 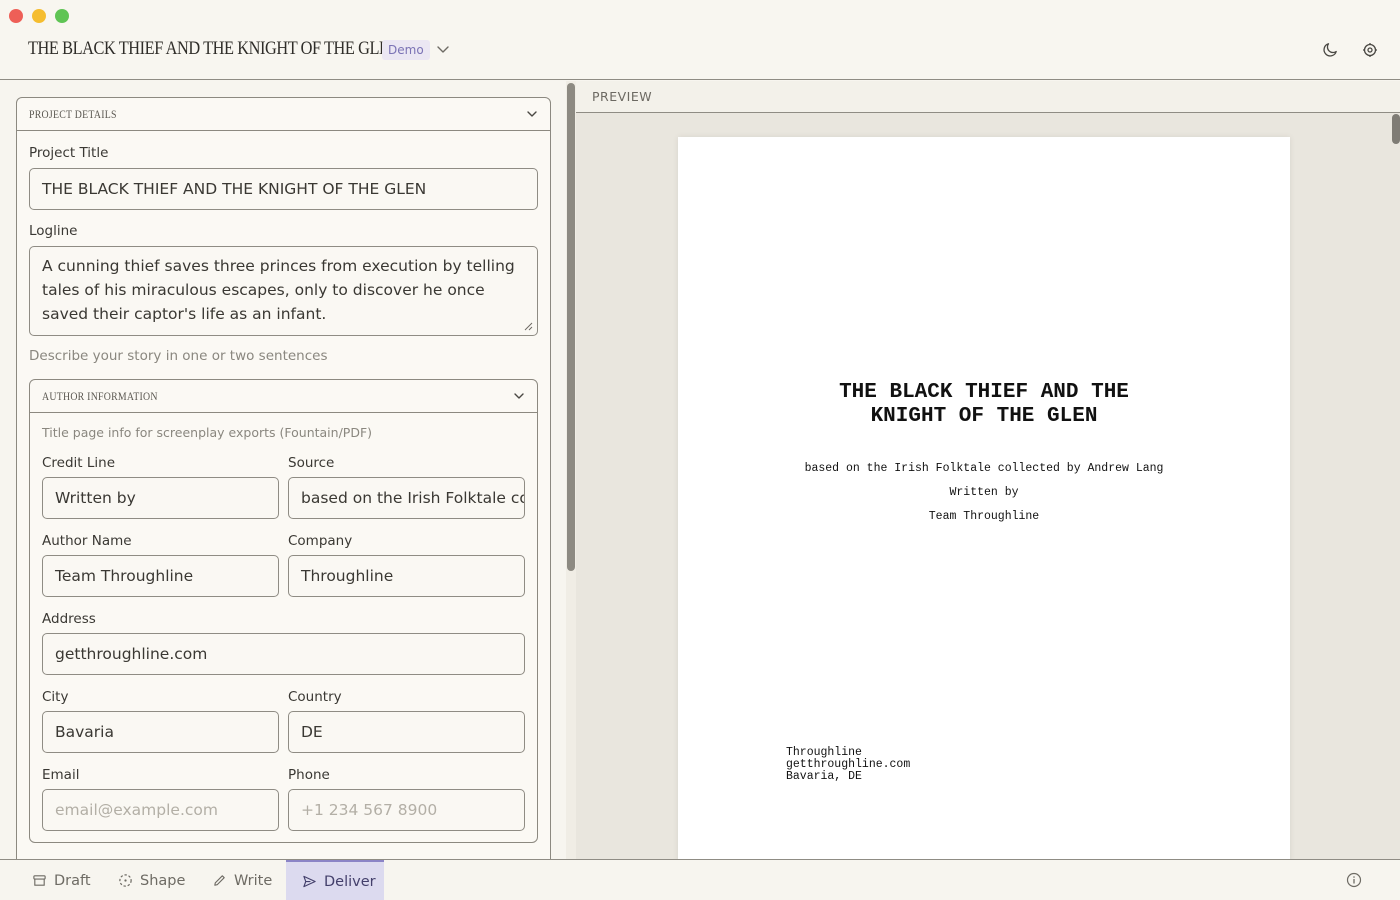 I want to click on email-input: email@example.com, so click(x=160, y=810).